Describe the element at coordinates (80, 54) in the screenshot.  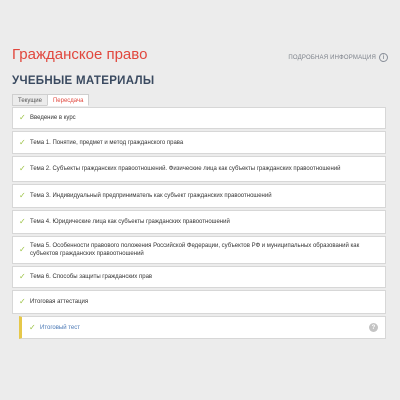
I see `course-title: Гражданское право` at that location.